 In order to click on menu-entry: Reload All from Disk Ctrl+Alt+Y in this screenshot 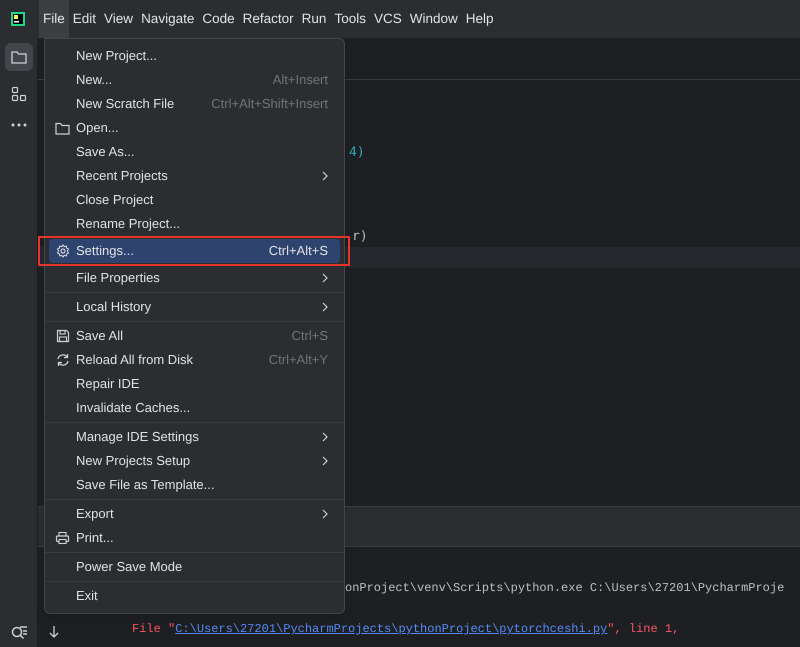, I will do `click(194, 360)`.